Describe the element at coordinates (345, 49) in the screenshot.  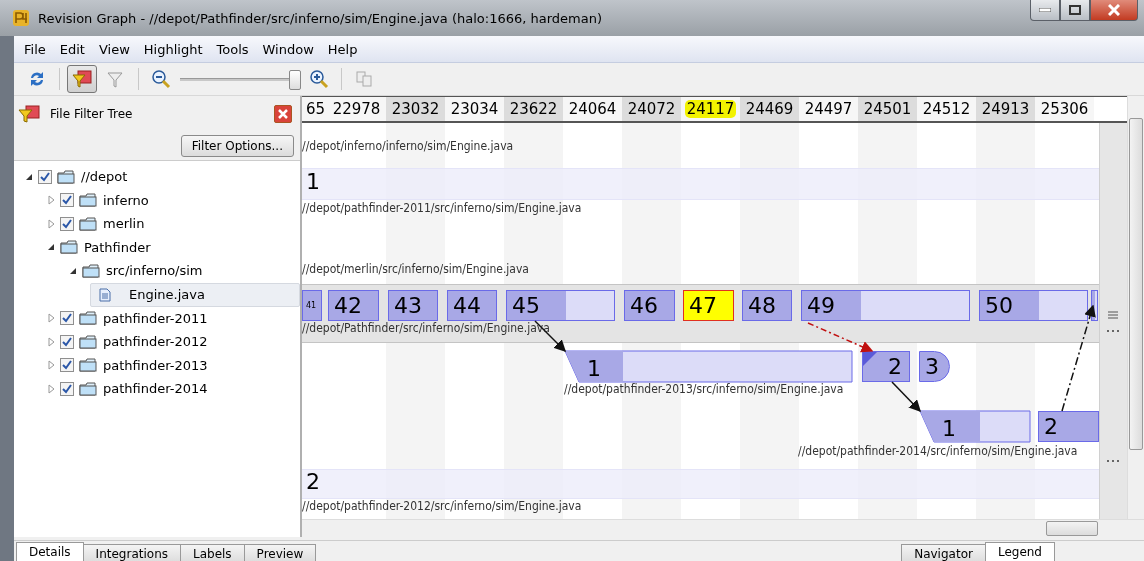
I see `menu-item: Help` at that location.